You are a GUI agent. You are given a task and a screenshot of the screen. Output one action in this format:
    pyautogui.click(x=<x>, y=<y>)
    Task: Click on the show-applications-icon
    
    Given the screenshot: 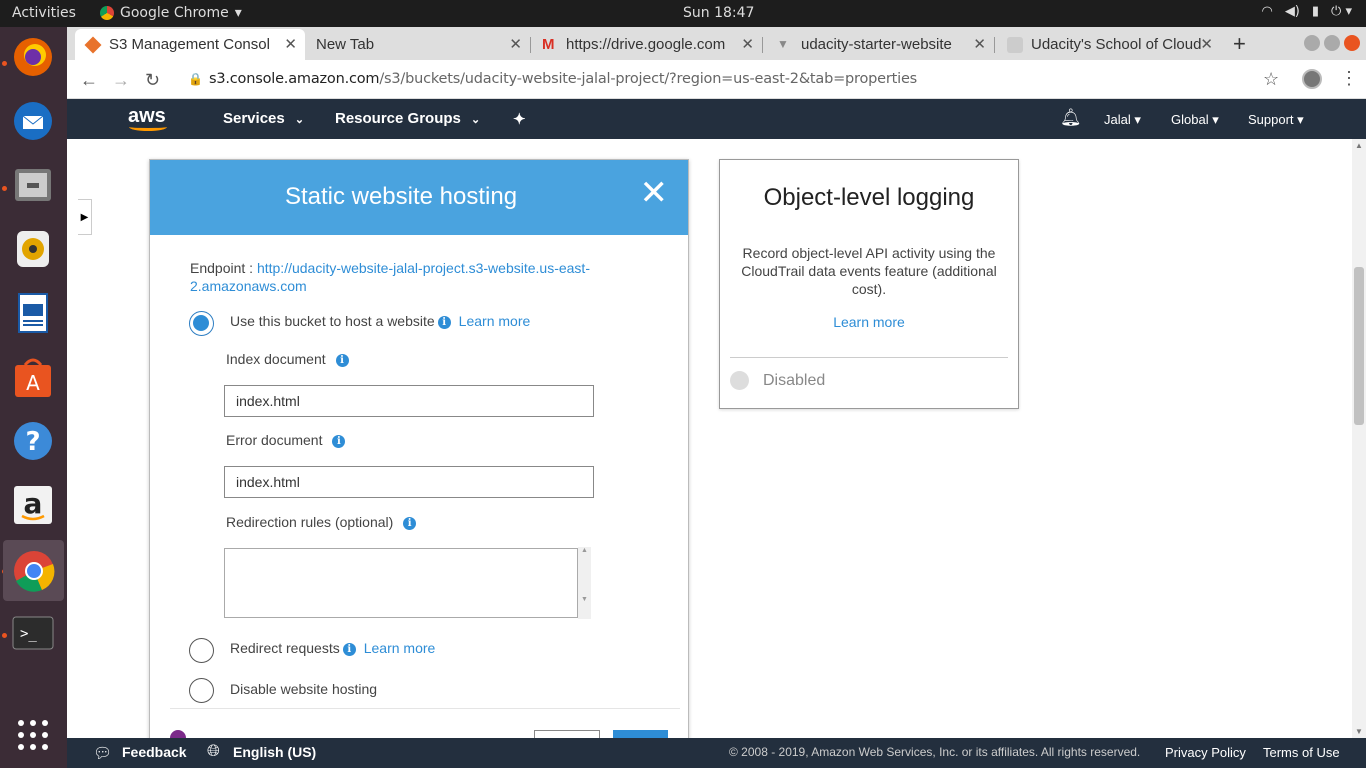 What is the action you would take?
    pyautogui.click(x=33, y=735)
    